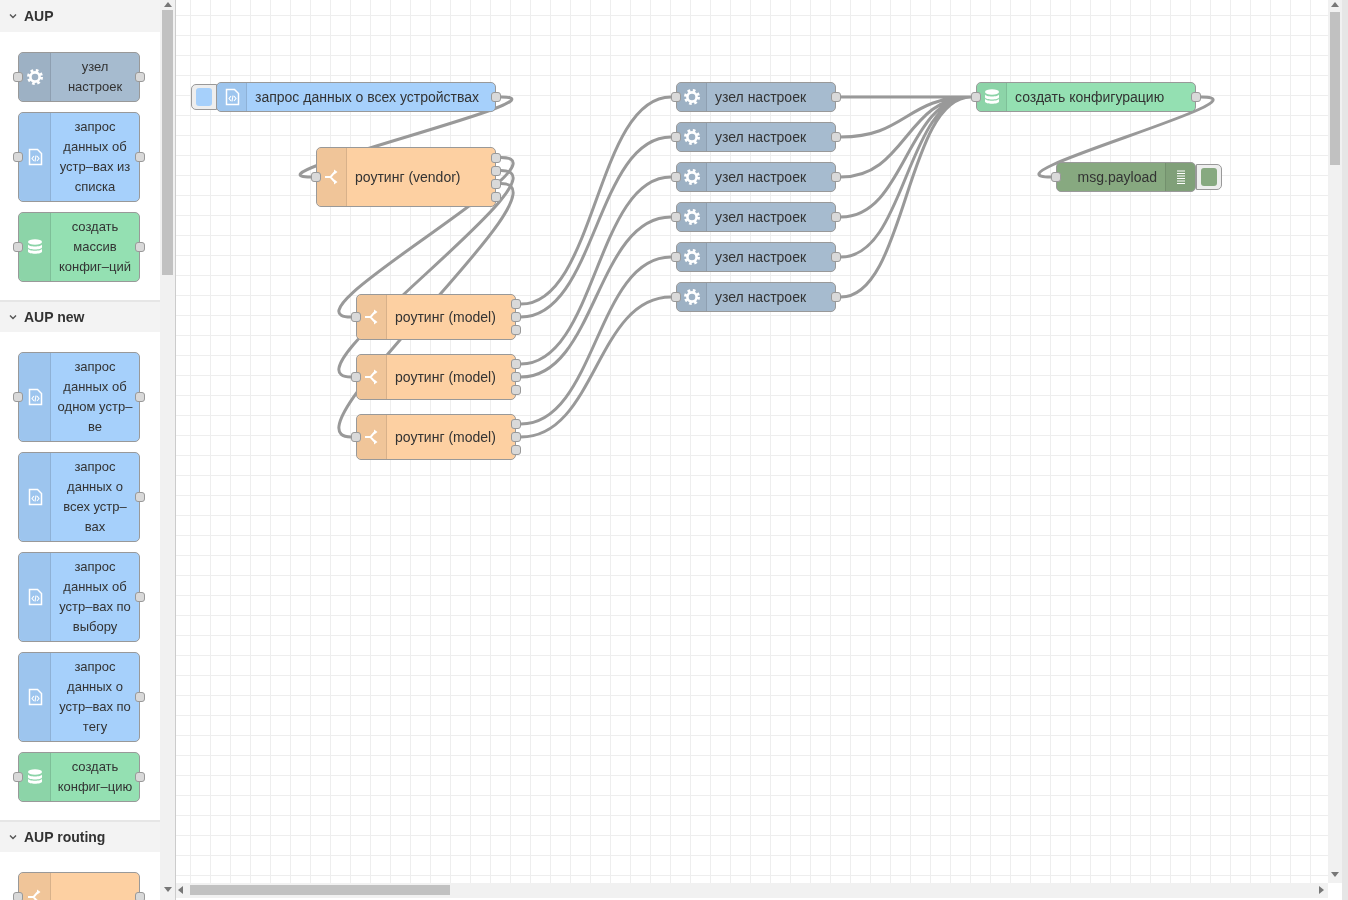  What do you see at coordinates (204, 97) in the screenshot?
I see `inject-button` at bounding box center [204, 97].